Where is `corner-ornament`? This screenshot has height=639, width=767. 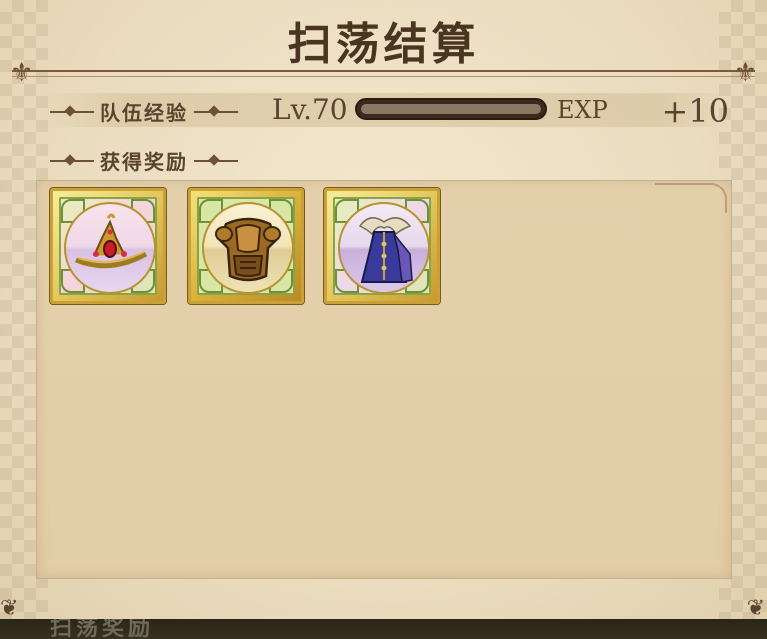
corner-ornament is located at coordinates (691, 198).